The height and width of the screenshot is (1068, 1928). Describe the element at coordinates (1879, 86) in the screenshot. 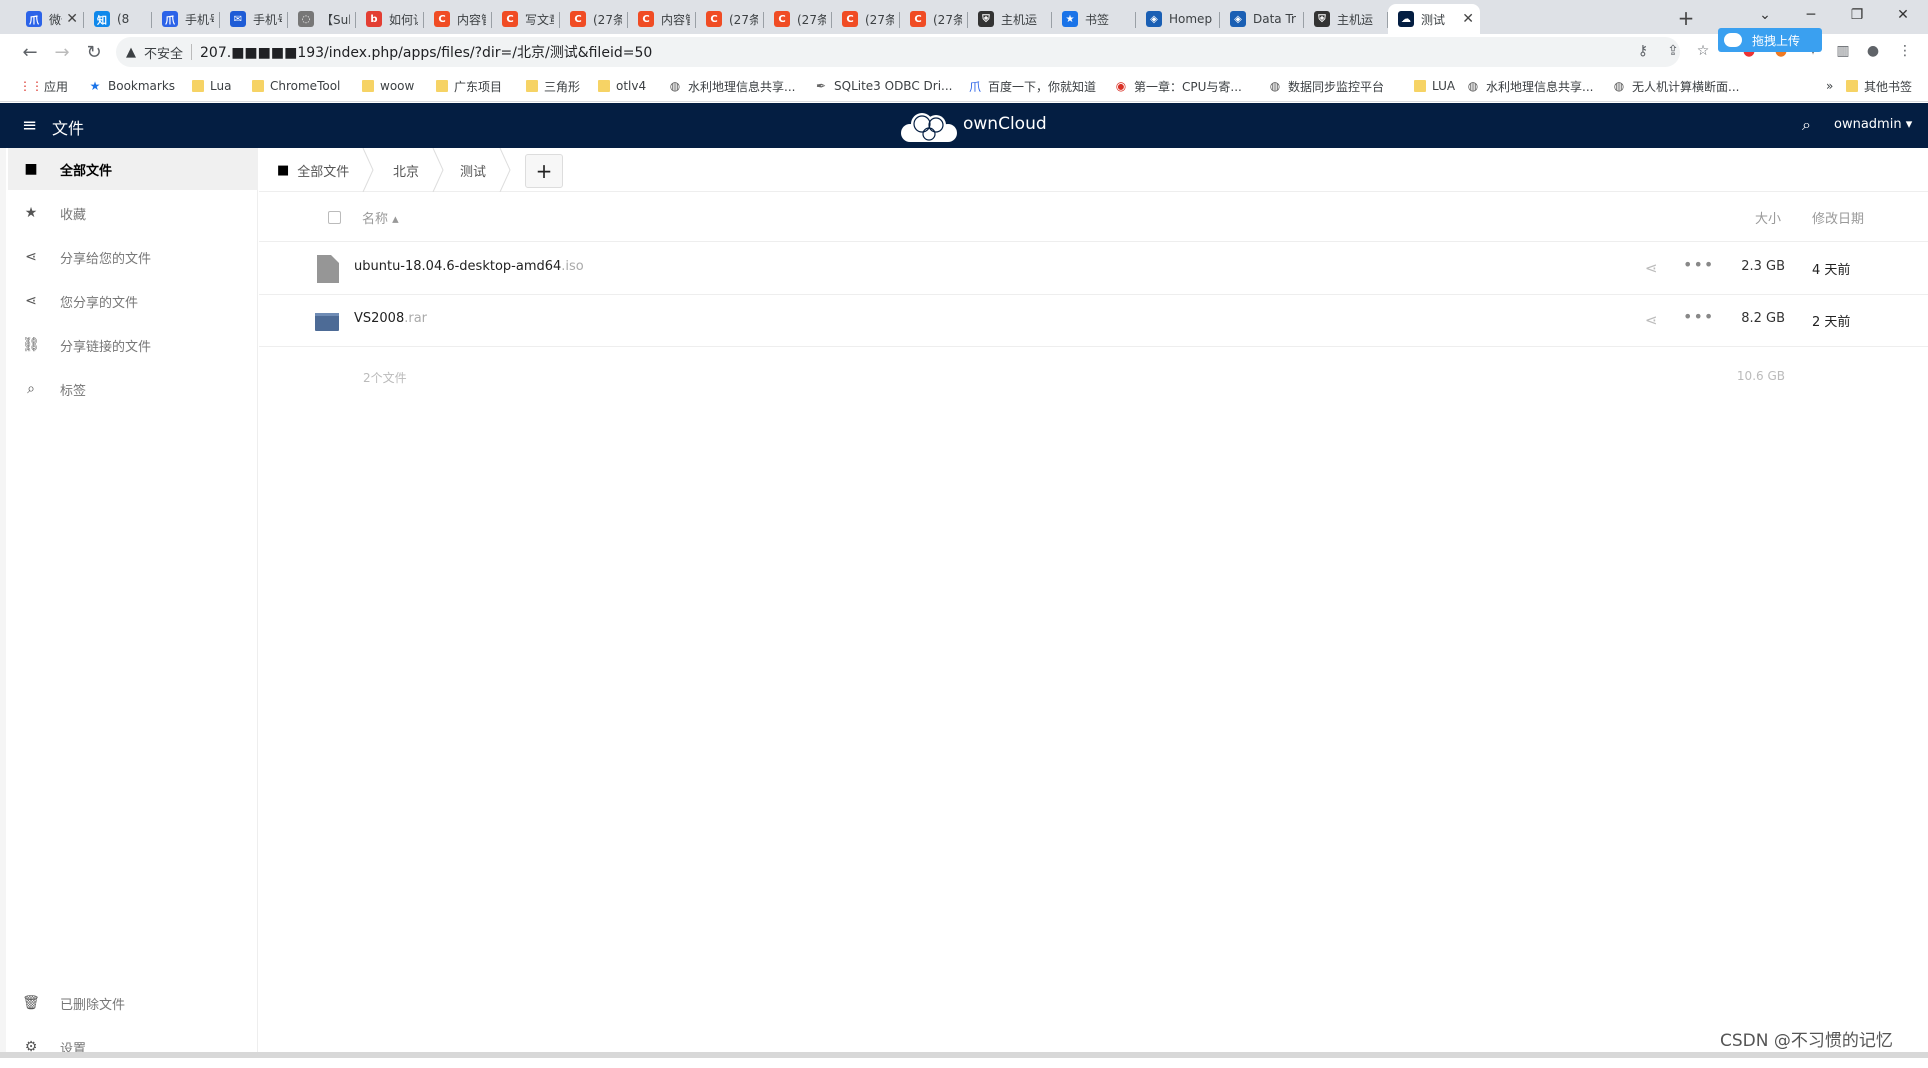

I see `other-bookmarks: 其他书签` at that location.